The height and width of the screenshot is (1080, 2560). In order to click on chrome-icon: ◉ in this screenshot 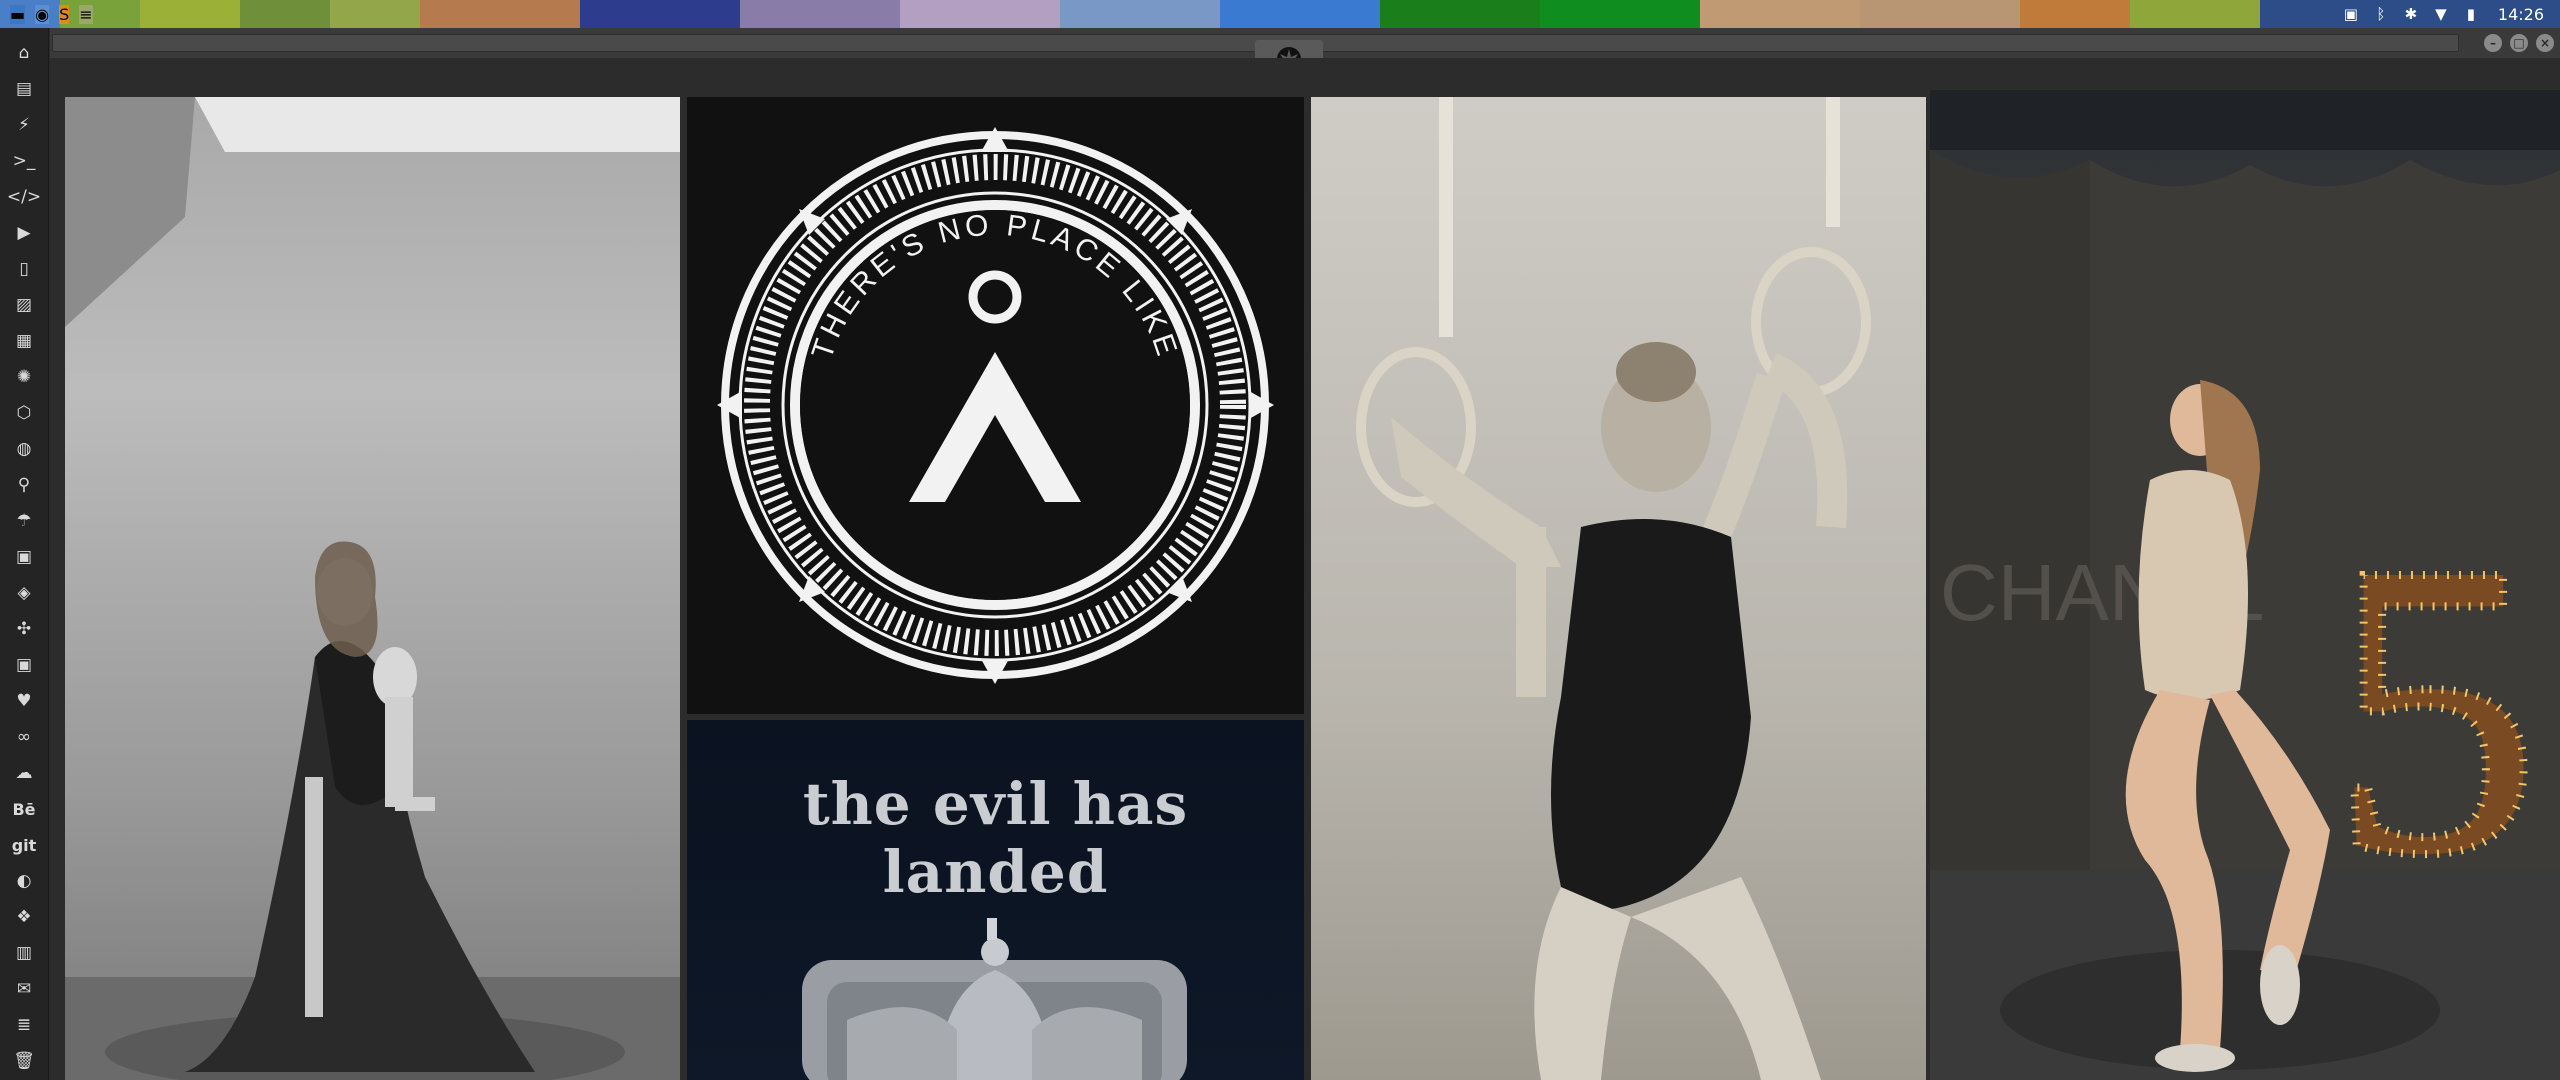, I will do `click(42, 14)`.